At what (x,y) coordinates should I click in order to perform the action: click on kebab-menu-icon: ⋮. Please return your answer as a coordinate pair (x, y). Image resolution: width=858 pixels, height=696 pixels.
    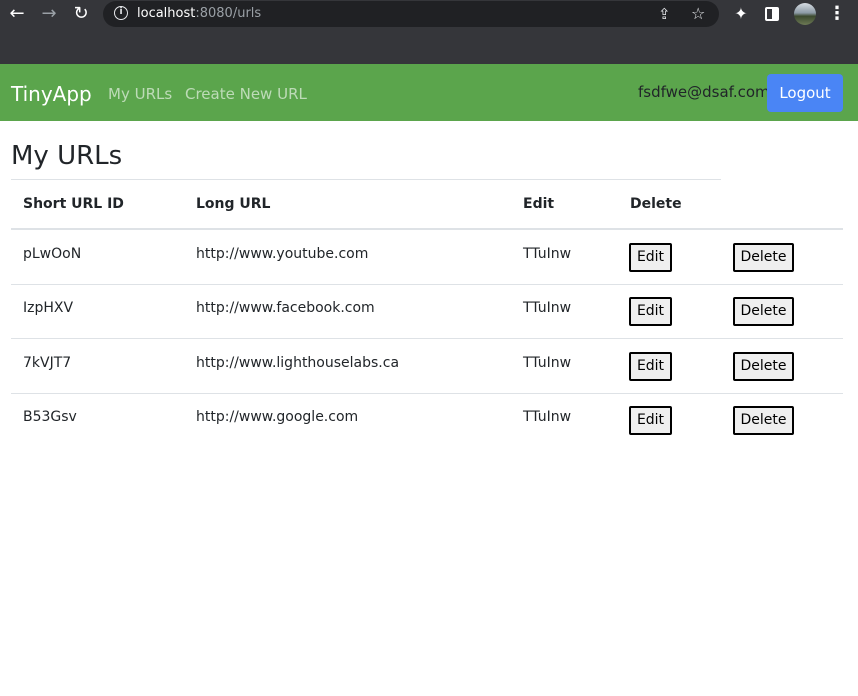
    Looking at the image, I should click on (837, 14).